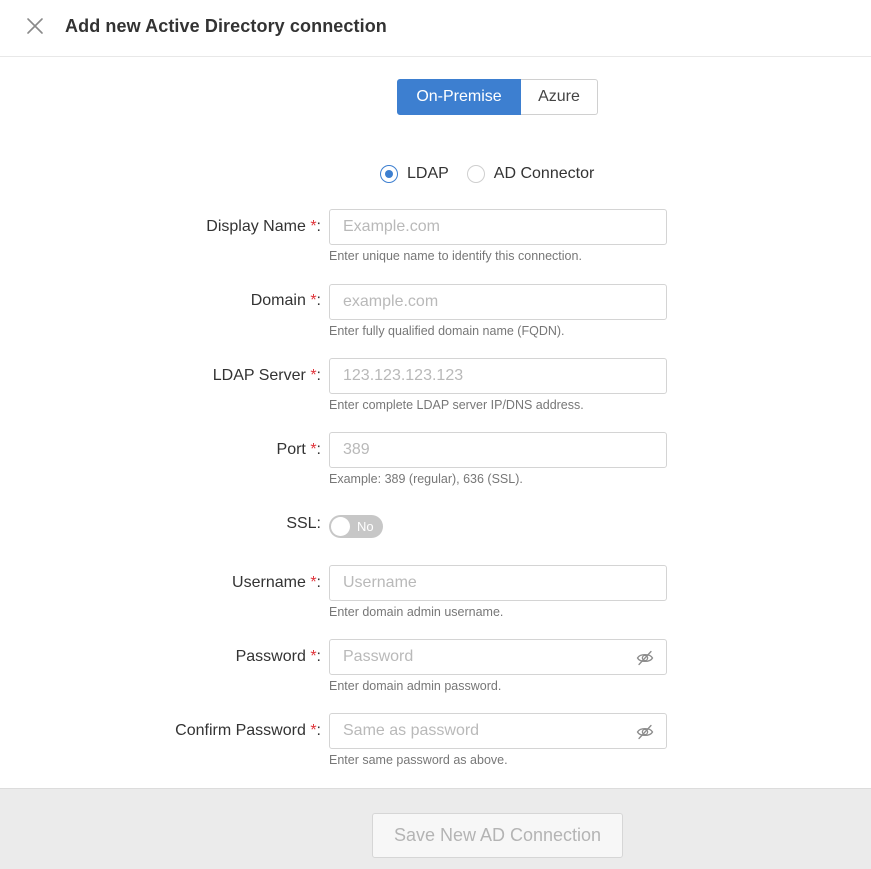  What do you see at coordinates (544, 173) in the screenshot?
I see `radio-ad-connector-label: AD Connector` at bounding box center [544, 173].